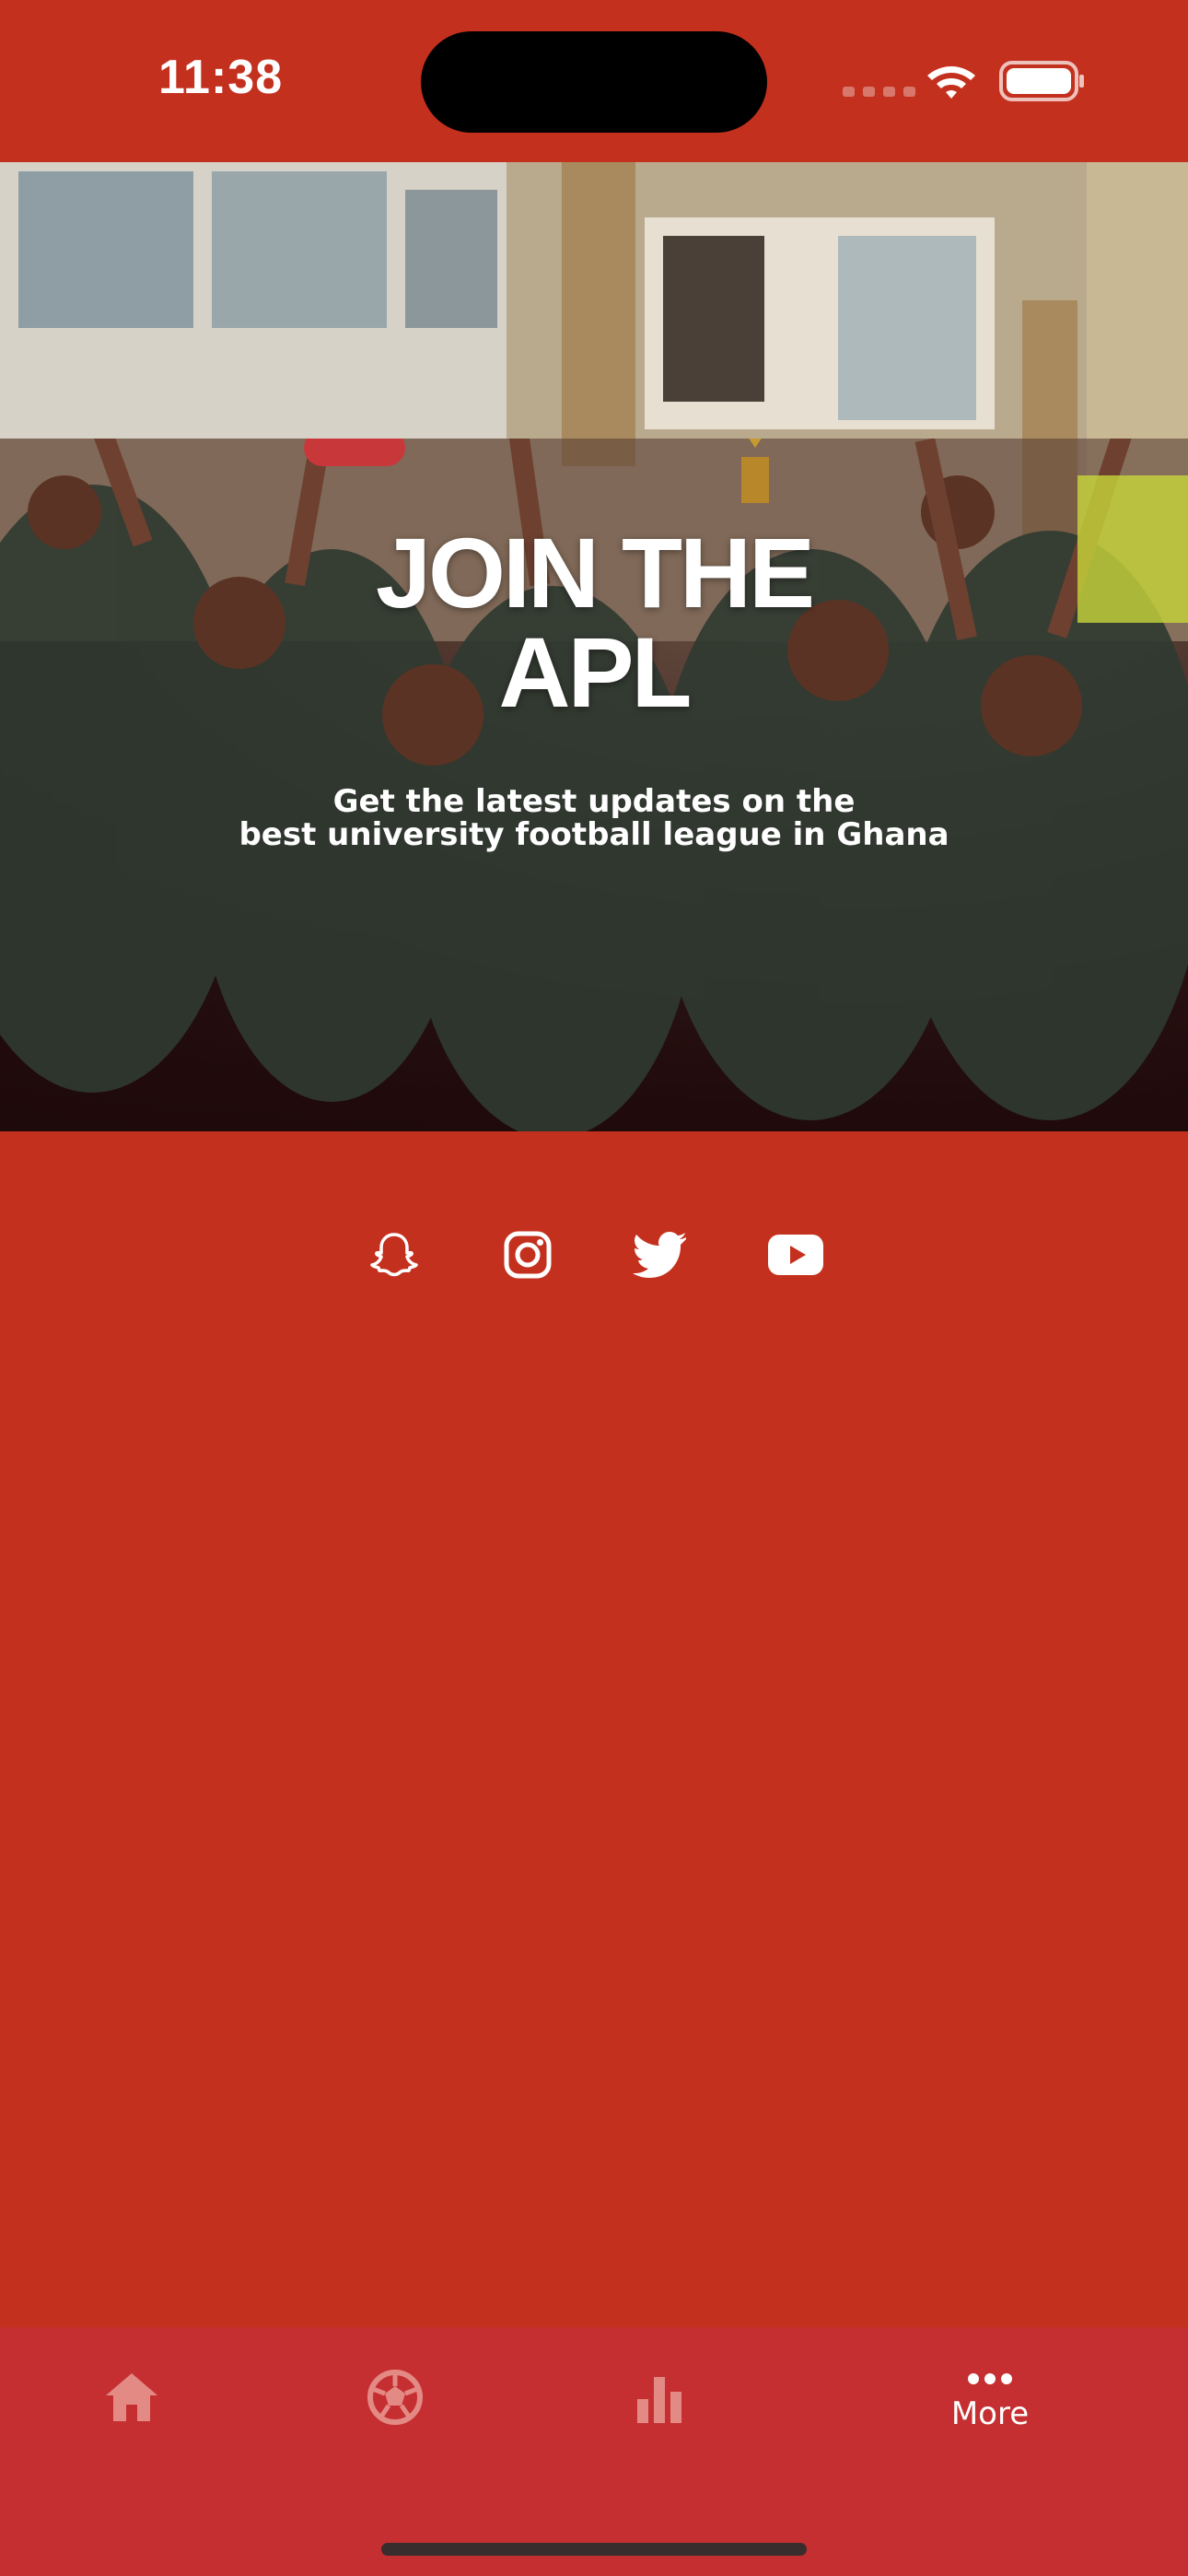  I want to click on instagram-icon, so click(527, 1254).